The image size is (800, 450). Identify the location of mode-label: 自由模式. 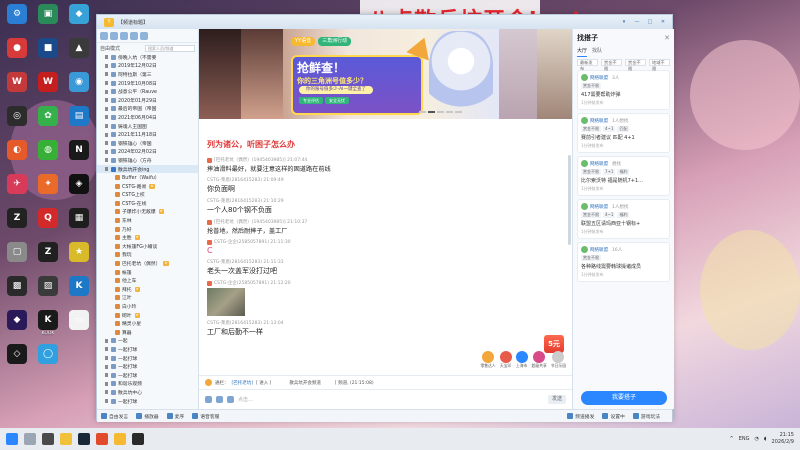
(110, 48).